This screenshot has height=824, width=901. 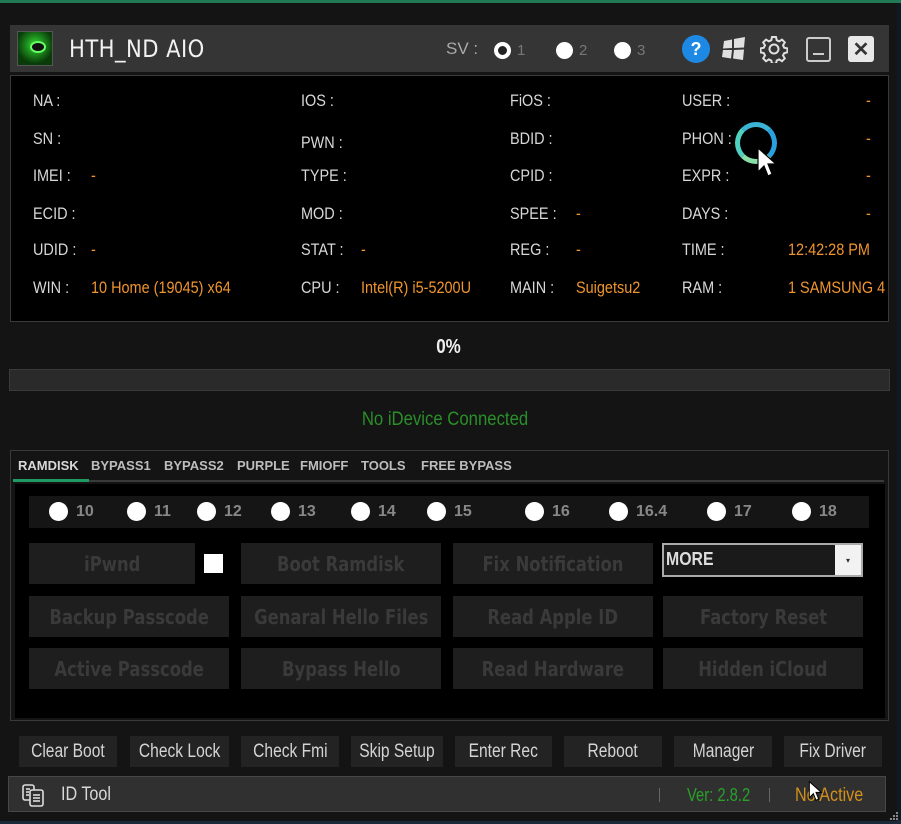 What do you see at coordinates (462, 48) in the screenshot?
I see `sv-label: SV :` at bounding box center [462, 48].